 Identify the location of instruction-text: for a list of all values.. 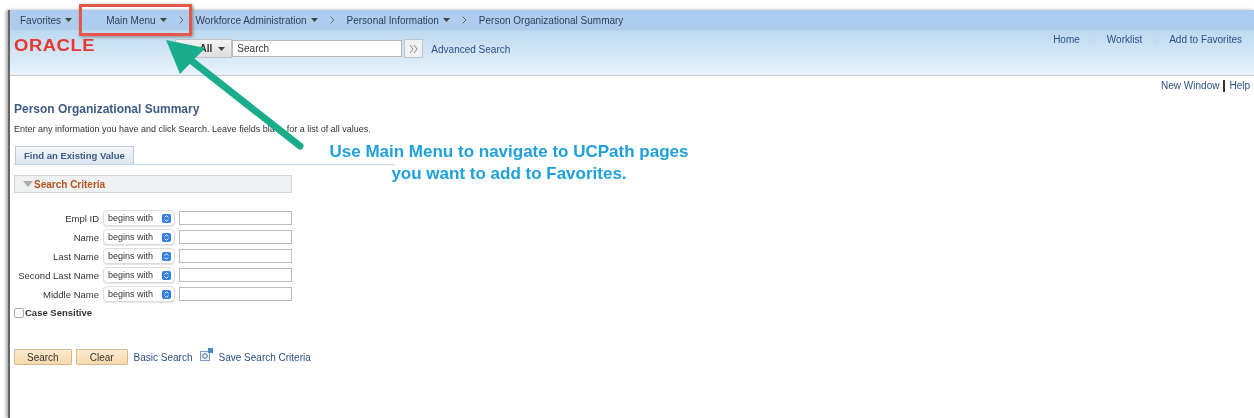
(328, 129).